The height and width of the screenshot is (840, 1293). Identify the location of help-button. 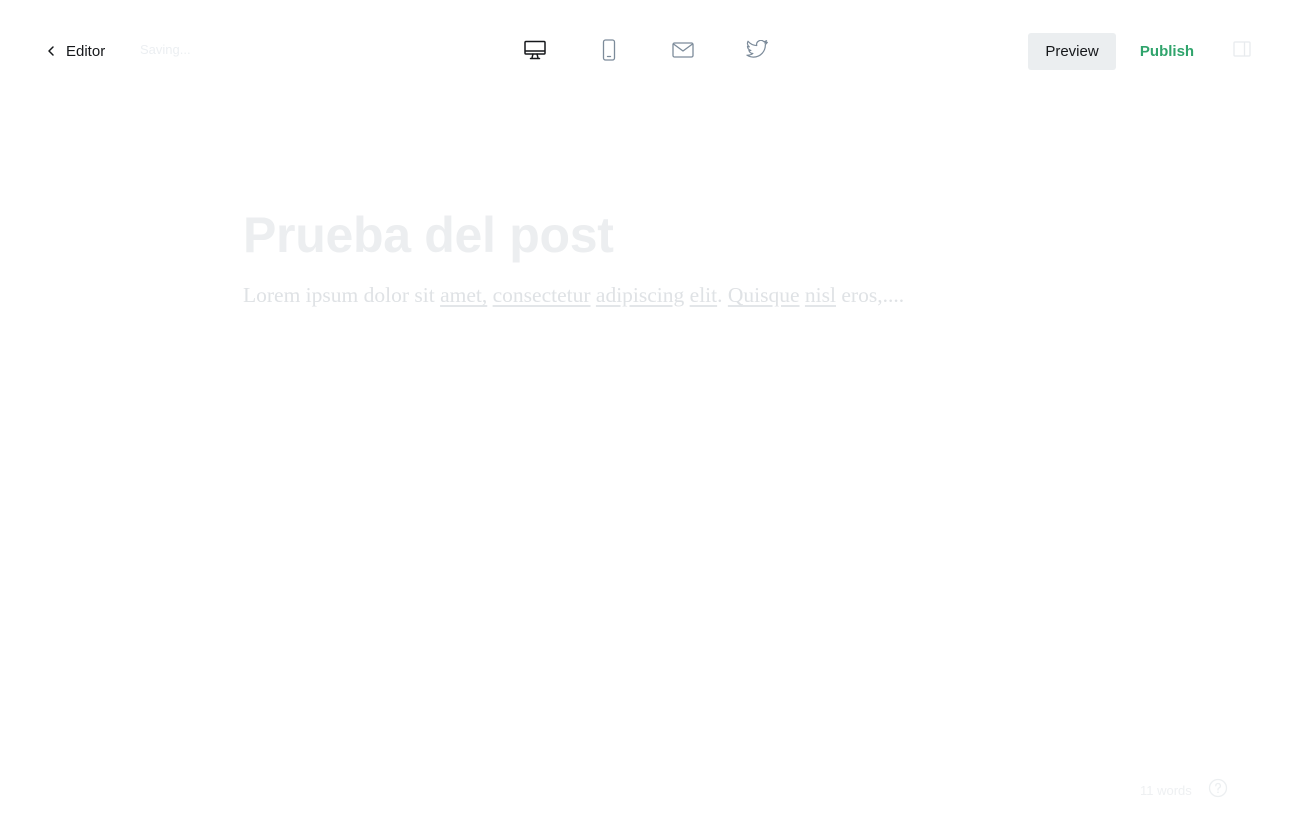
(1218, 790).